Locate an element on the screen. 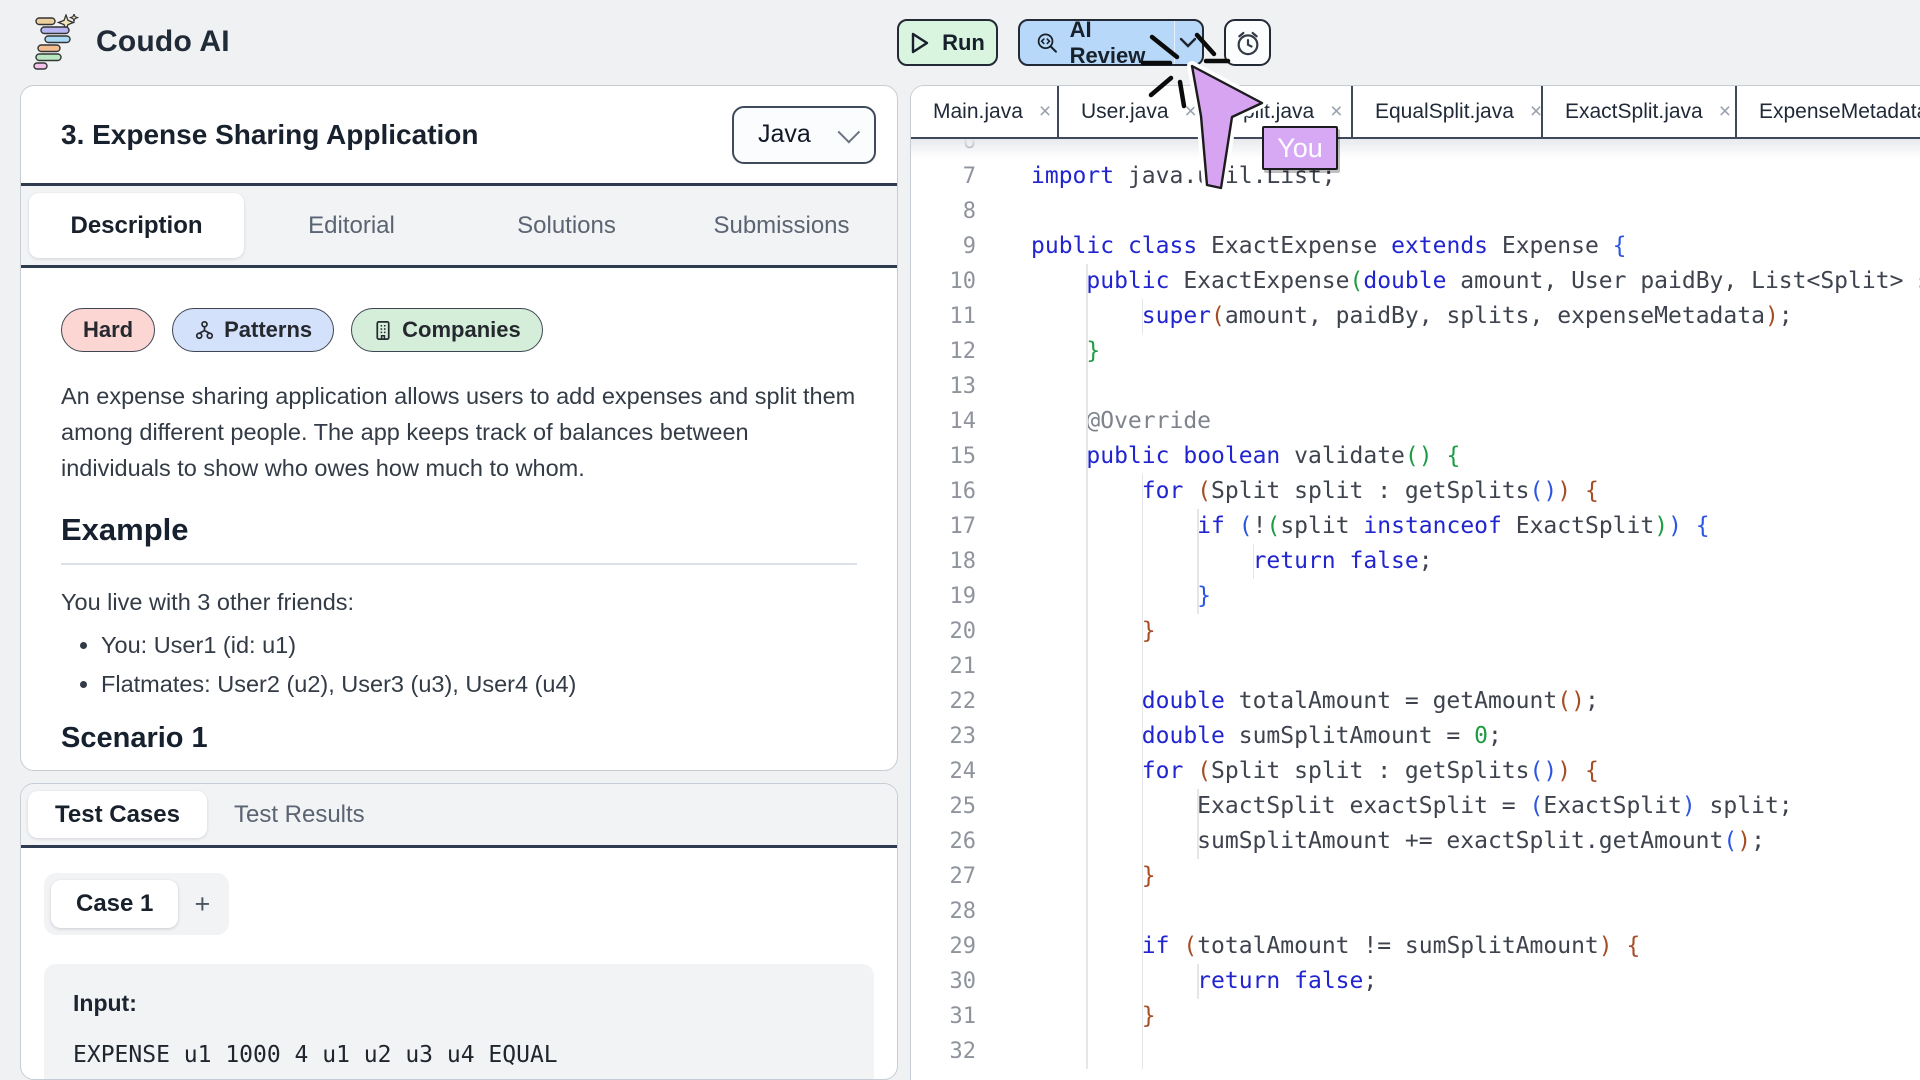  editor-tab-expensemetadata-java: ExpenseMetadata.java× is located at coordinates (1828, 111).